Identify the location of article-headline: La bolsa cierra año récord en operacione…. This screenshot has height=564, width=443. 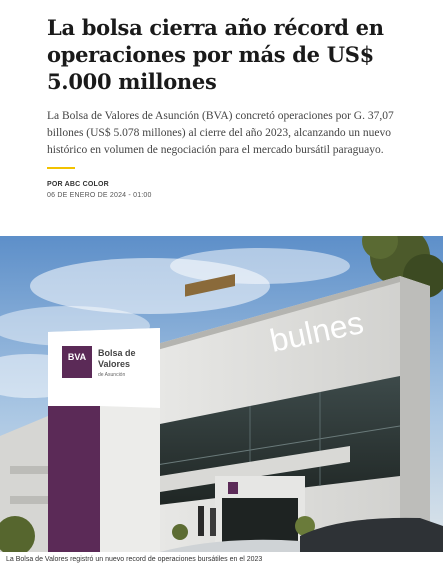
(215, 54).